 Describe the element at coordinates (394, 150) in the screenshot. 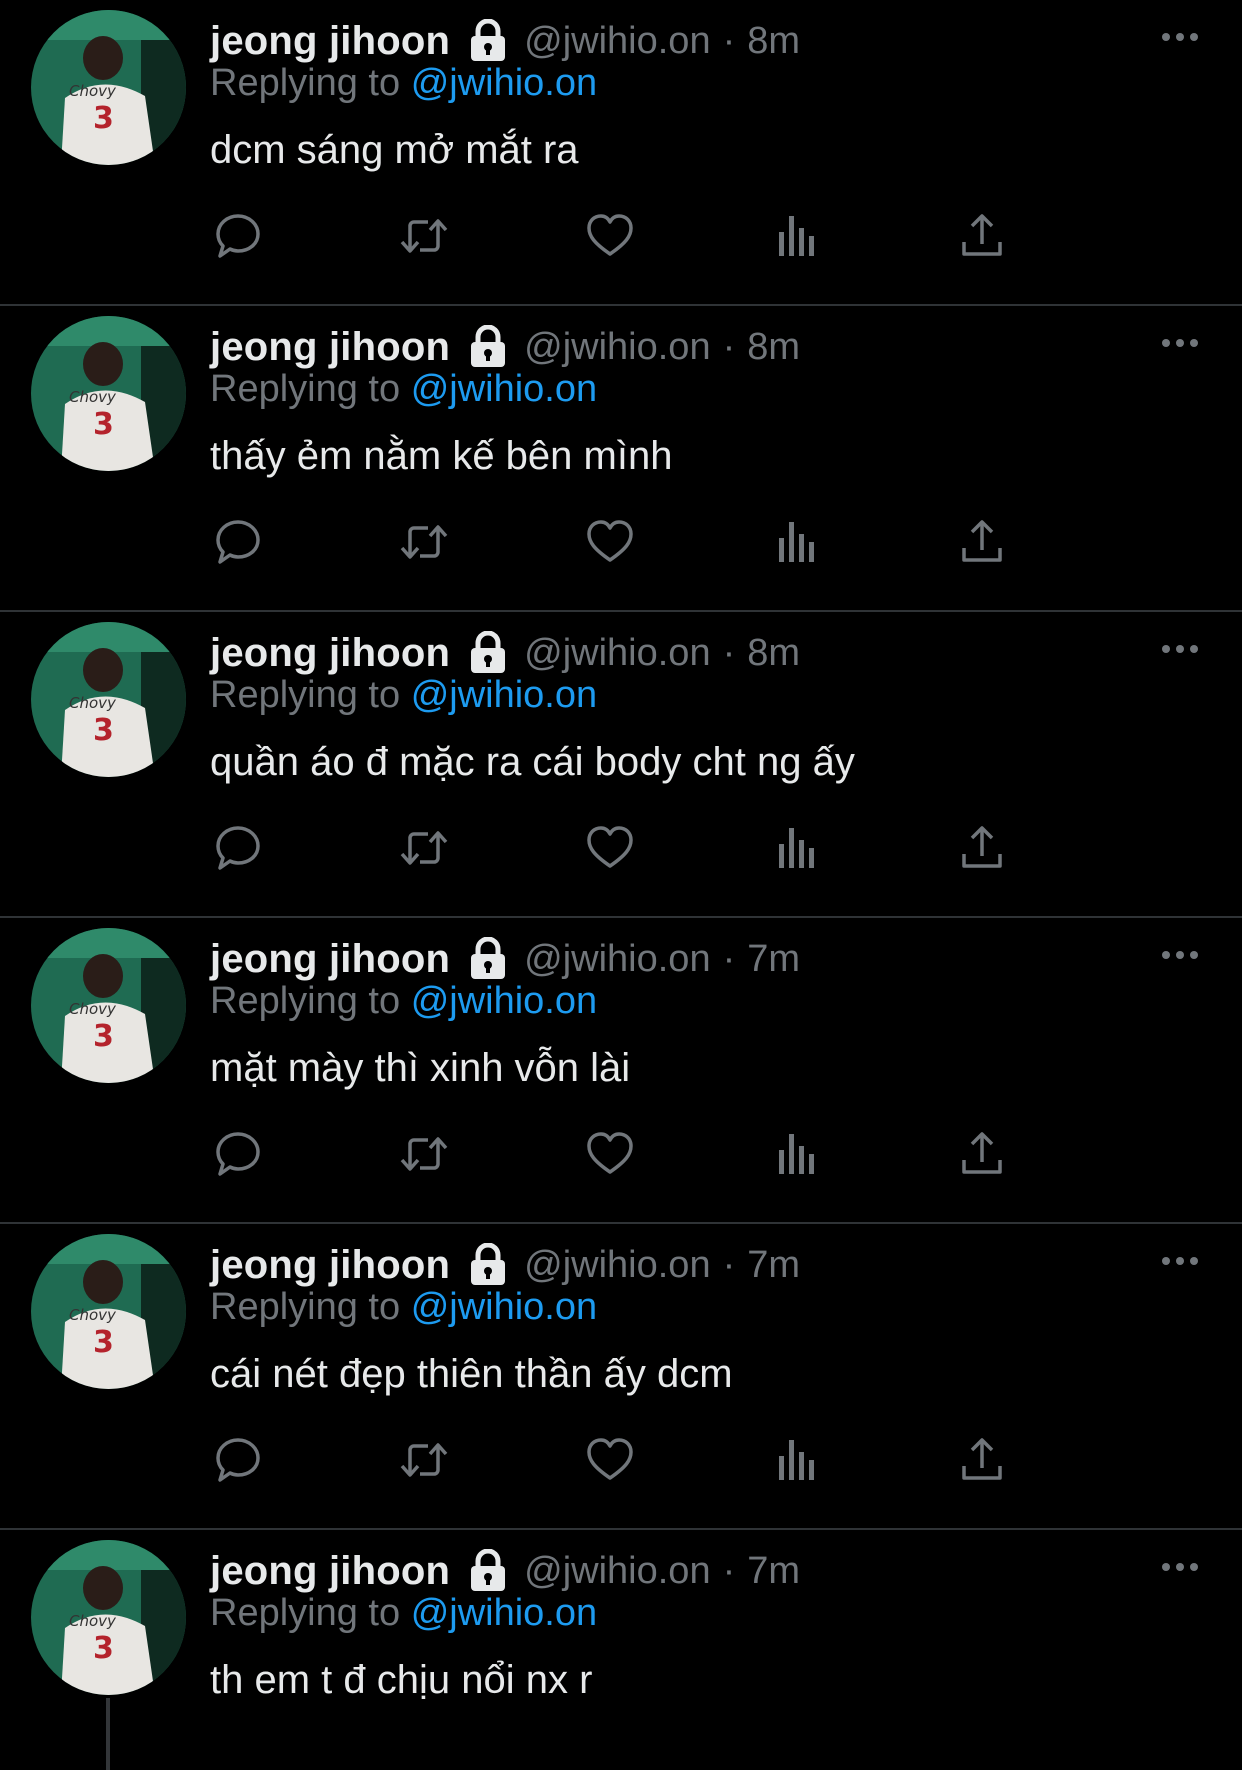

I see `tweet-text: dcm sáng mở mắt ra` at that location.